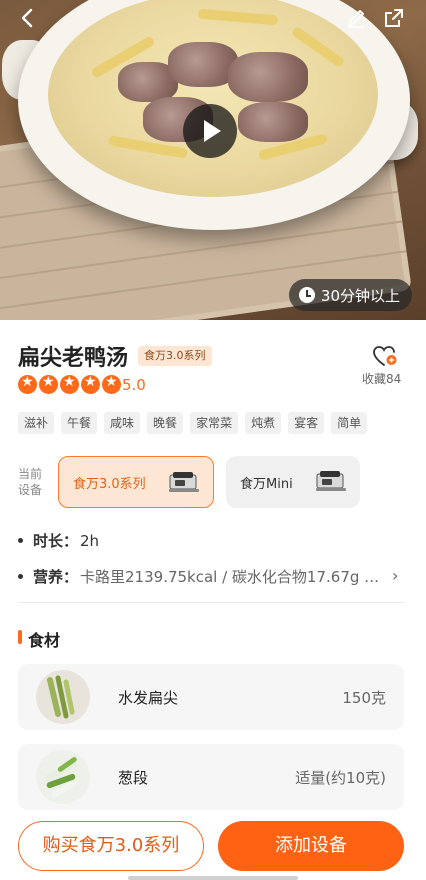  Describe the element at coordinates (79, 423) in the screenshot. I see `tag: 午餐` at that location.